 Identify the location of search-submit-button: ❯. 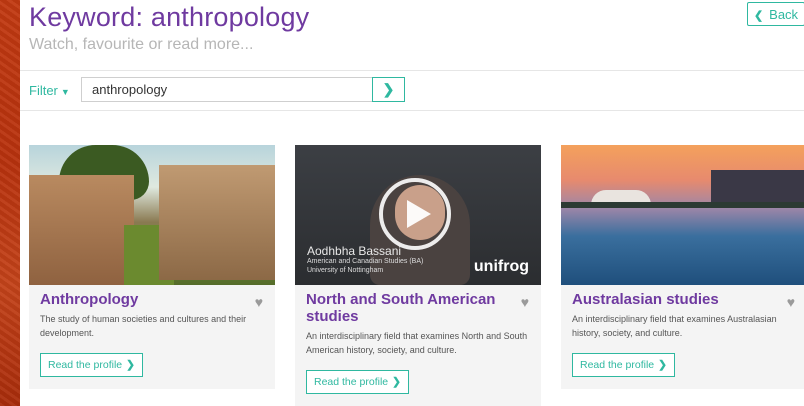
(388, 89).